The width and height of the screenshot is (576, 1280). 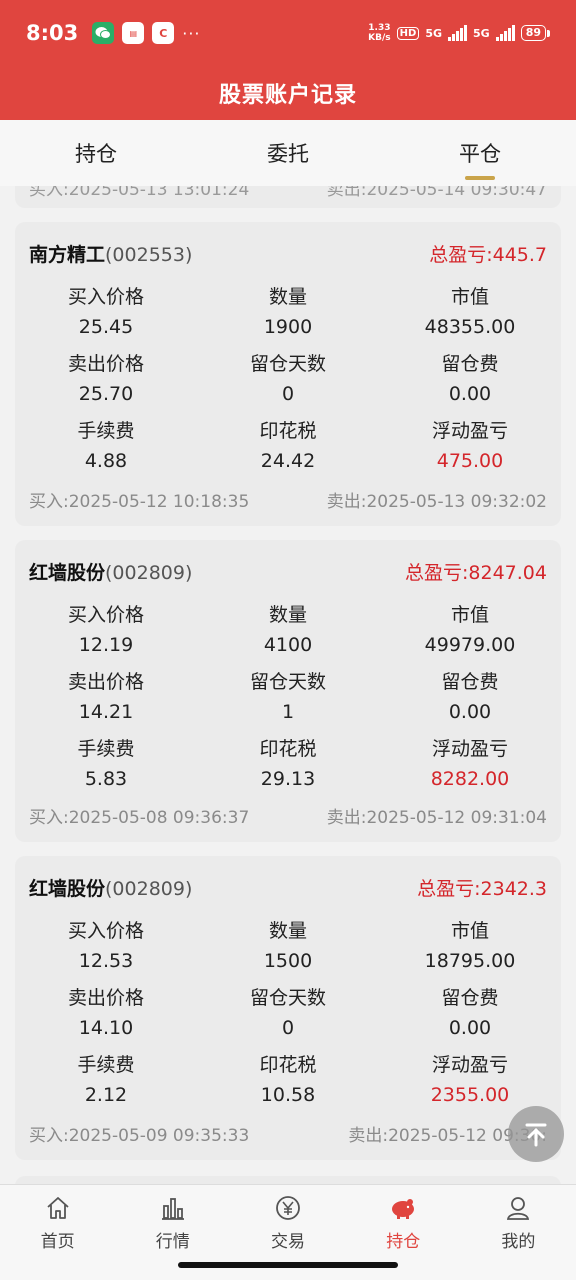 I want to click on quantity: 1900, so click(x=288, y=327).